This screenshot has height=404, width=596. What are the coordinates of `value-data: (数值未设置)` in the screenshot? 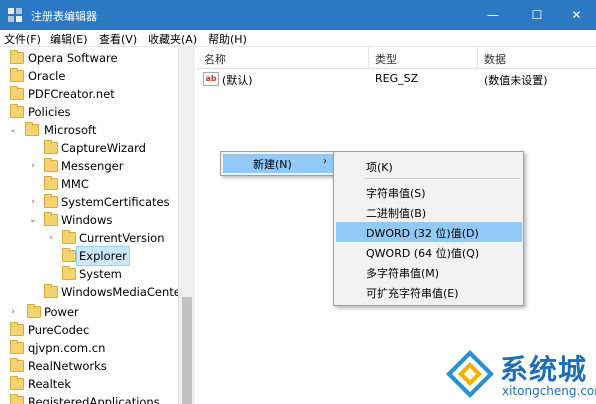 It's located at (516, 80).